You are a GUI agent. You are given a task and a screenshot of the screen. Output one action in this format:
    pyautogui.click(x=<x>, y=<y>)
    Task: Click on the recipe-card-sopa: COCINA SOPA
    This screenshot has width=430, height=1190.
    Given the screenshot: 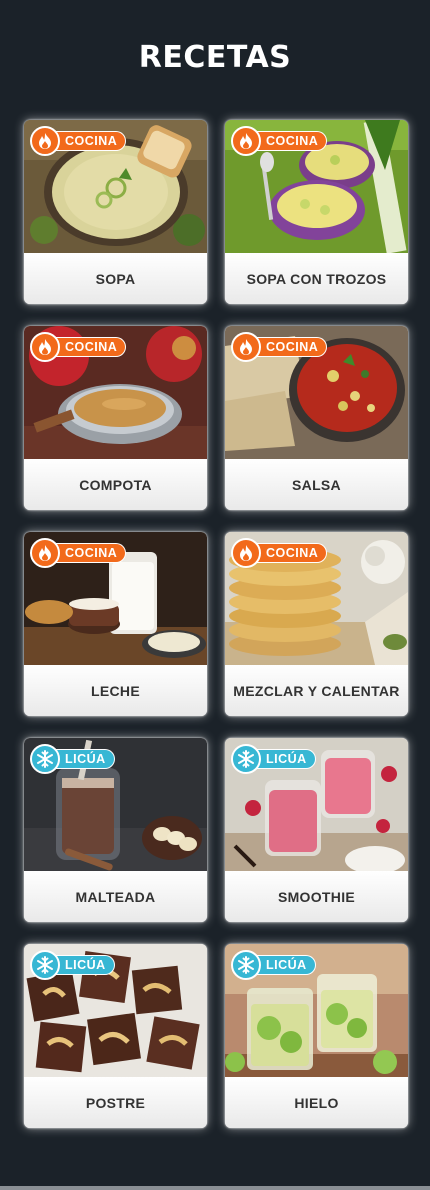 What is the action you would take?
    pyautogui.click(x=115, y=212)
    